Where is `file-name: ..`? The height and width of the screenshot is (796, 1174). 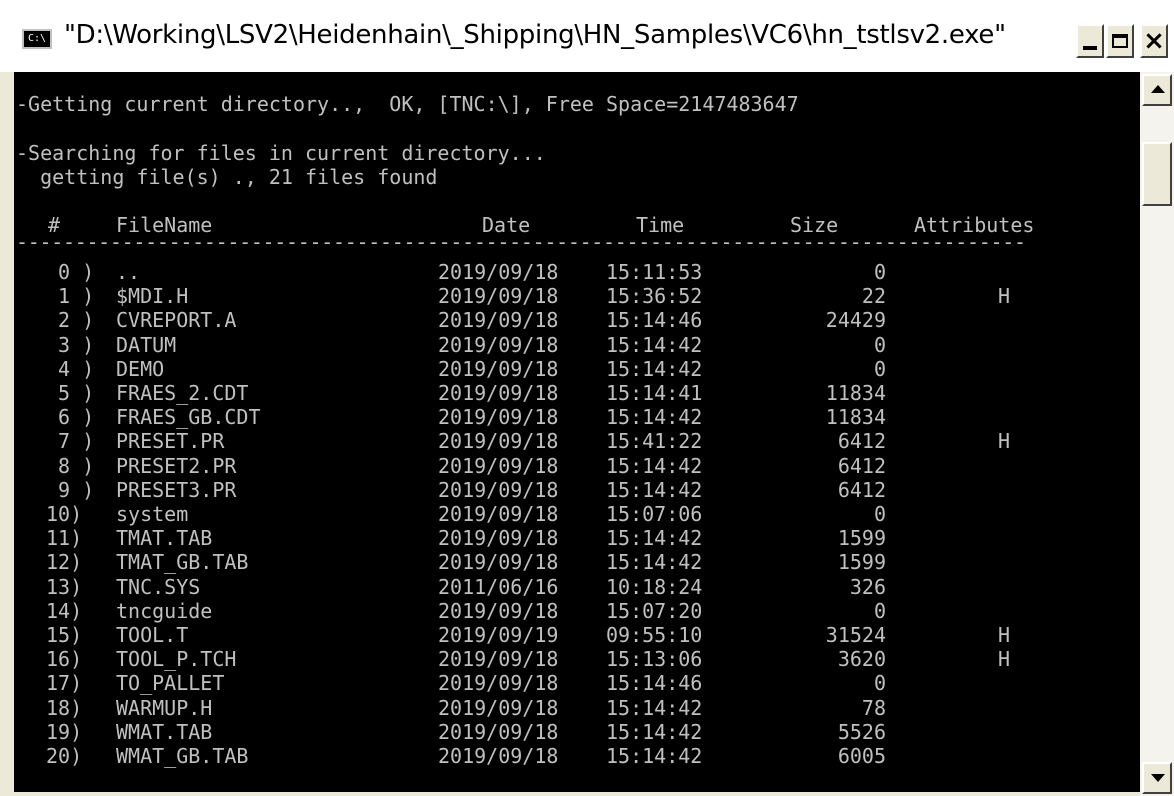 file-name: .. is located at coordinates (128, 272).